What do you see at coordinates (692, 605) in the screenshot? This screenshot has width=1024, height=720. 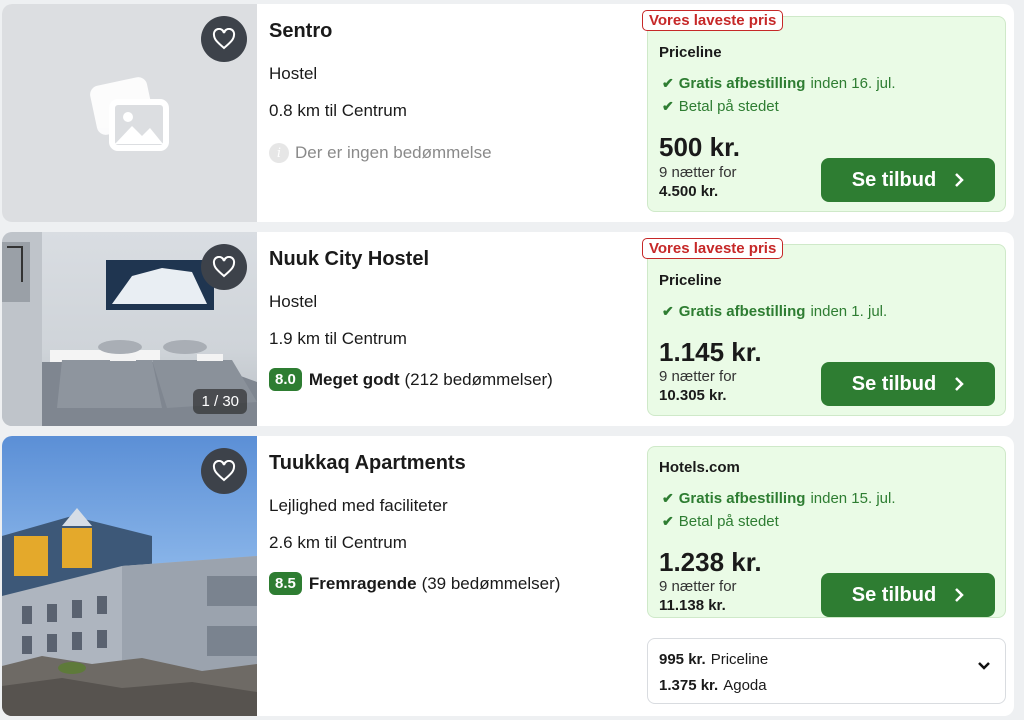 I see `total-price: 11.138 kr.` at bounding box center [692, 605].